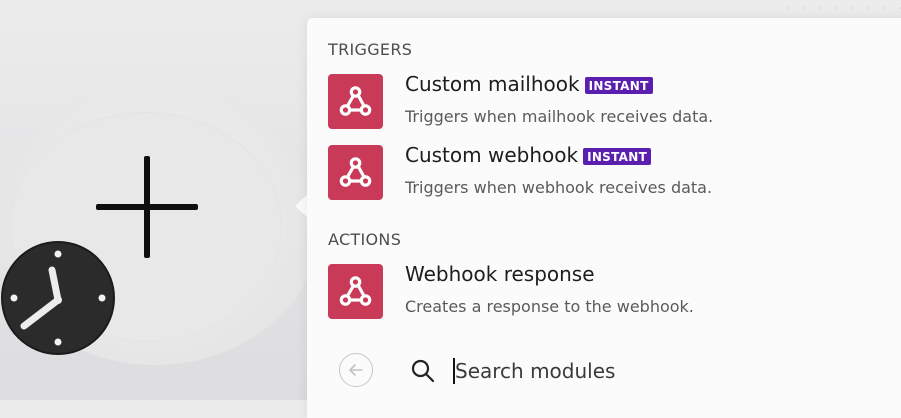 The height and width of the screenshot is (418, 901). I want to click on search-icon, so click(423, 371).